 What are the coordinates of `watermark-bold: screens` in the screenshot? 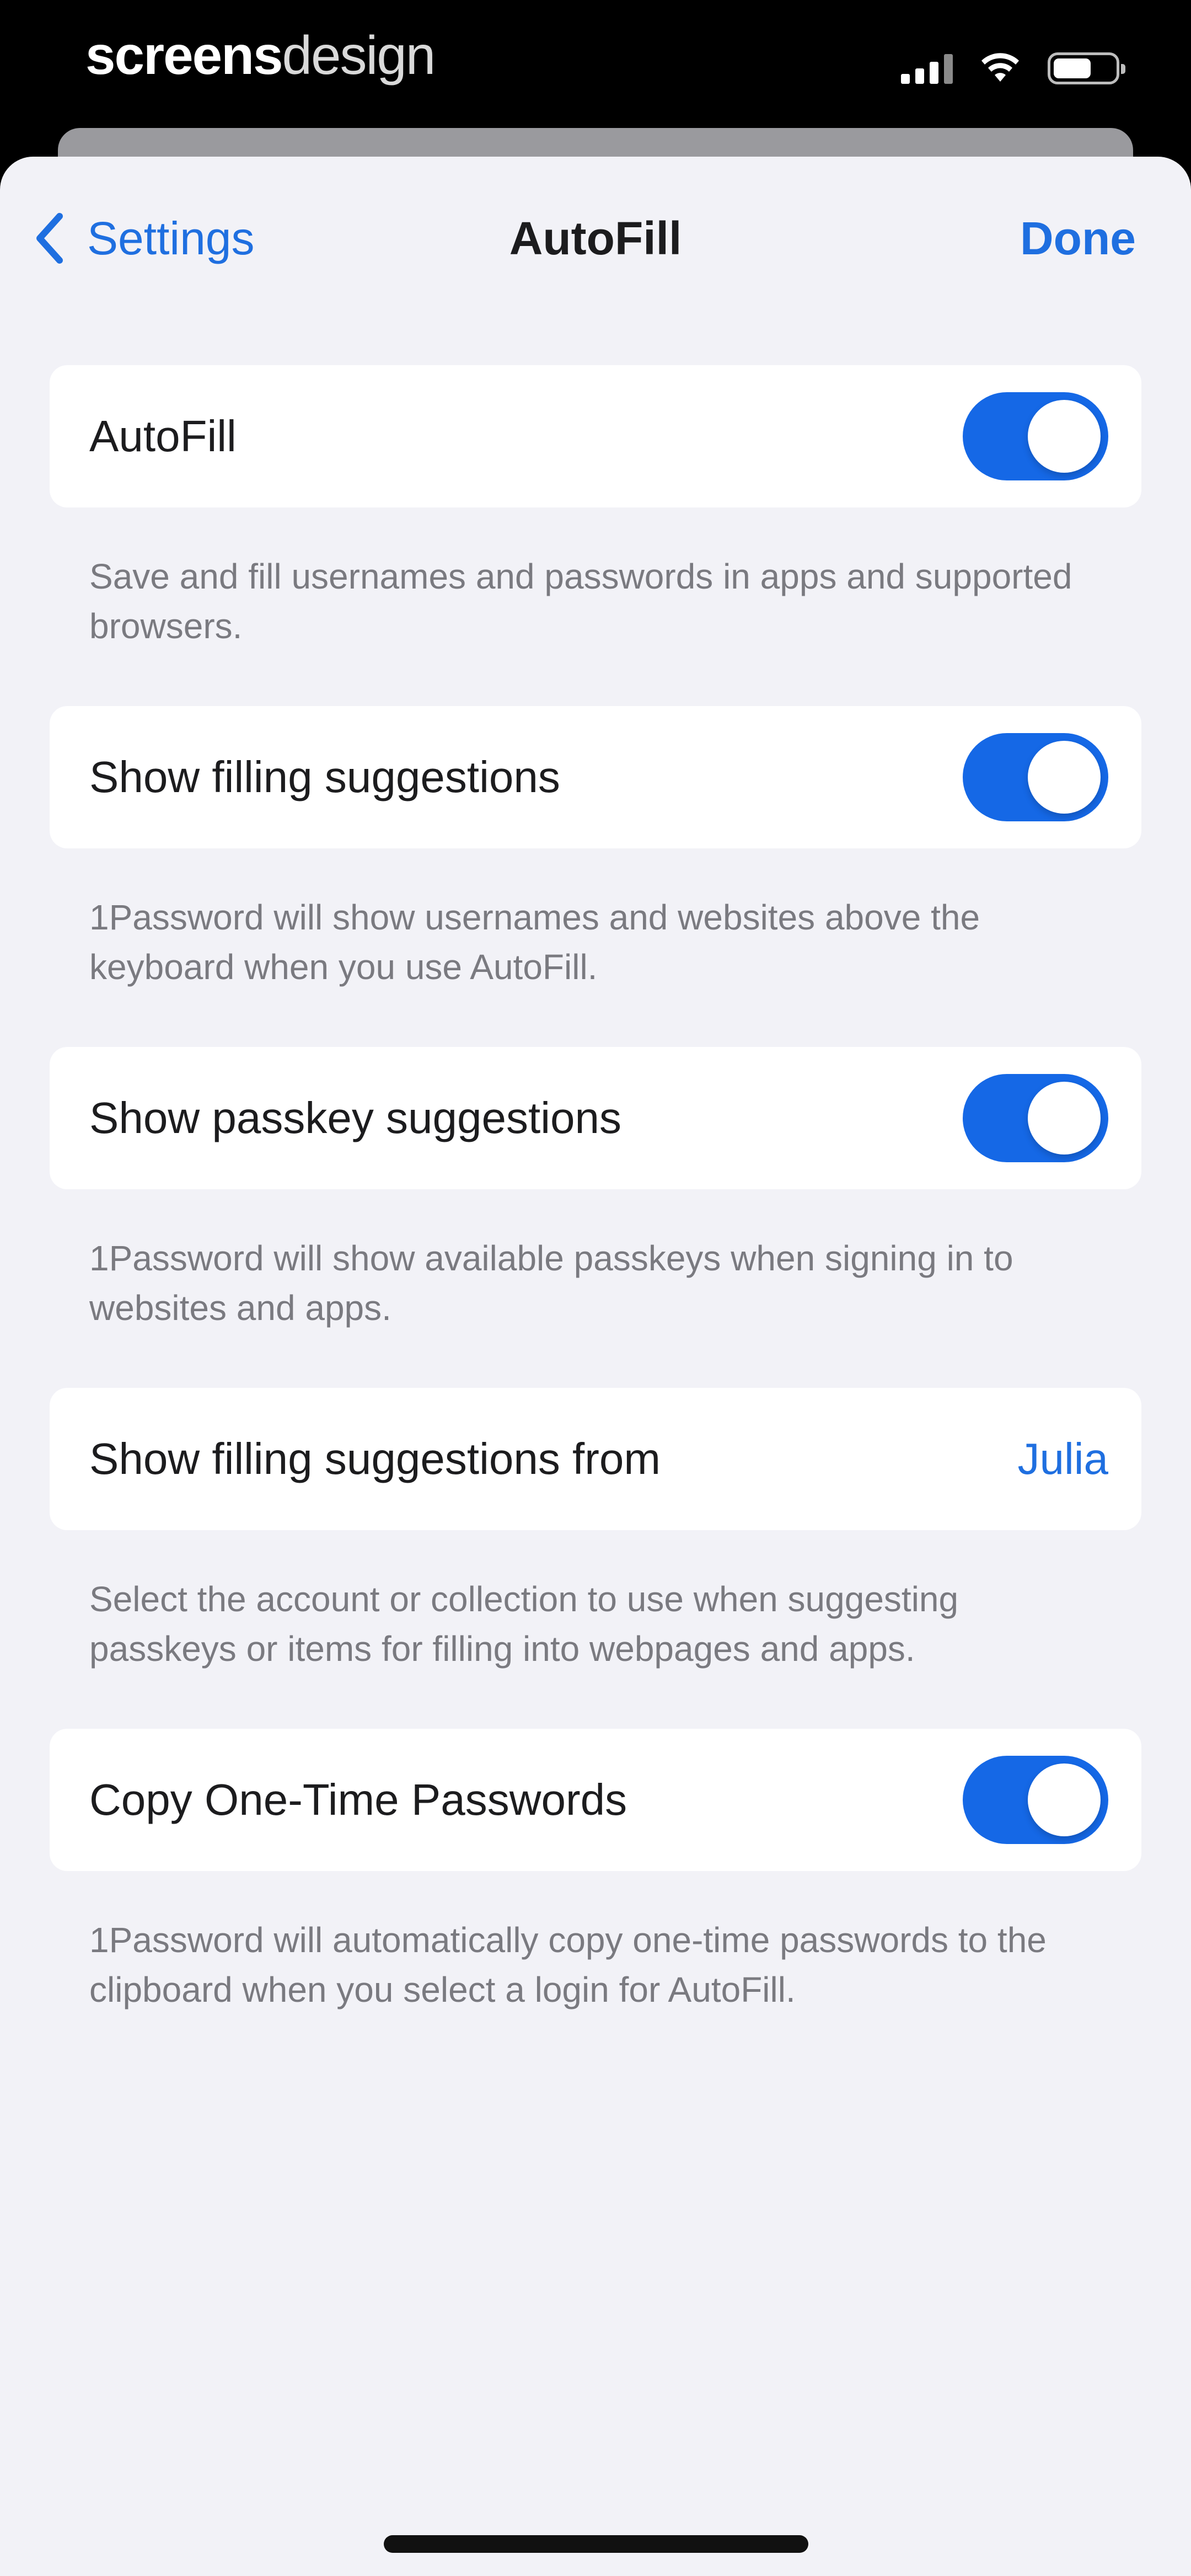 It's located at (184, 55).